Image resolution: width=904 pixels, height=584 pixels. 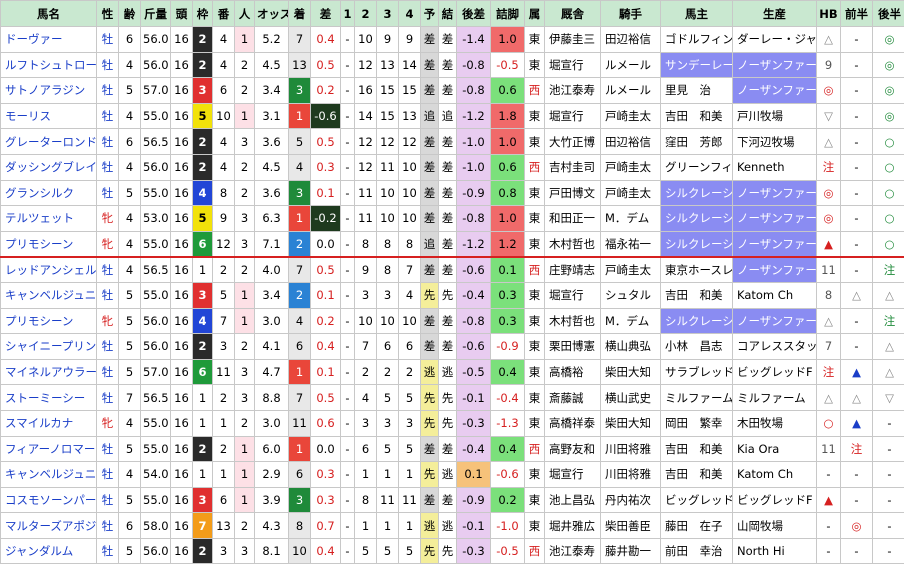 What do you see at coordinates (48, 525) in the screenshot?
I see `horse-name-link: マルターズアポジー` at bounding box center [48, 525].